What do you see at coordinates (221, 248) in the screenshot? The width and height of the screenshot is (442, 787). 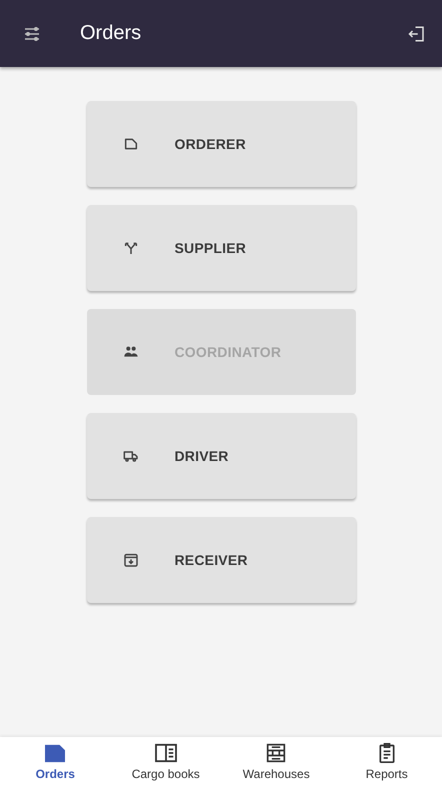 I see `role-button: SUPPLIER` at bounding box center [221, 248].